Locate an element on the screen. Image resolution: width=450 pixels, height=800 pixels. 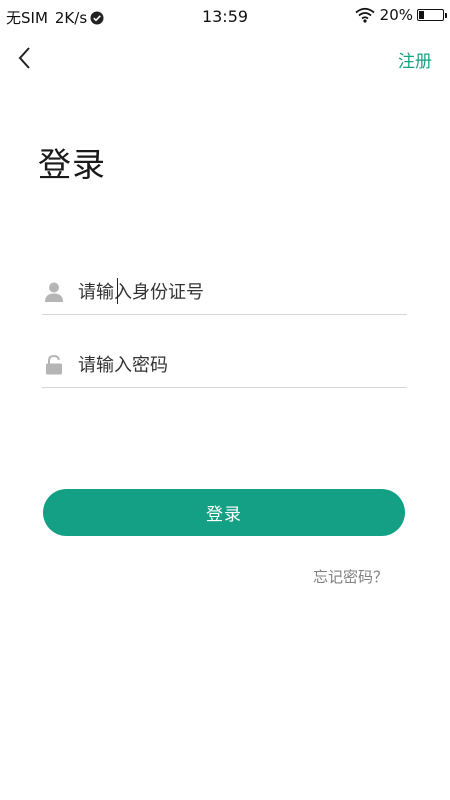
chevron-left-icon is located at coordinates (25, 58).